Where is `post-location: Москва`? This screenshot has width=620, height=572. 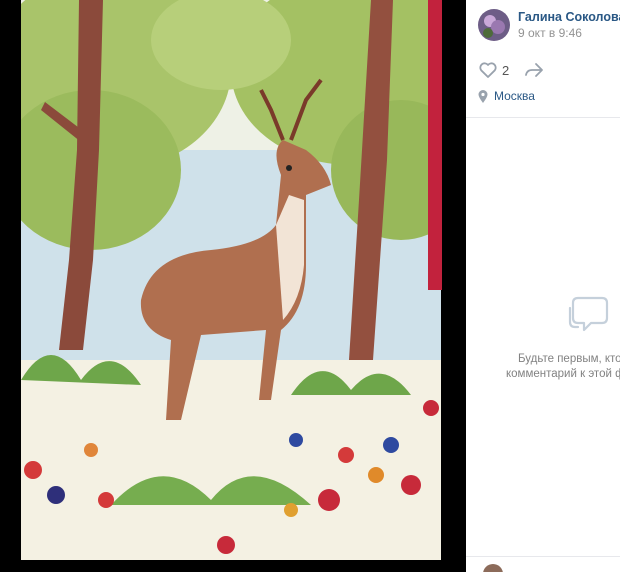 post-location: Москва is located at coordinates (506, 96).